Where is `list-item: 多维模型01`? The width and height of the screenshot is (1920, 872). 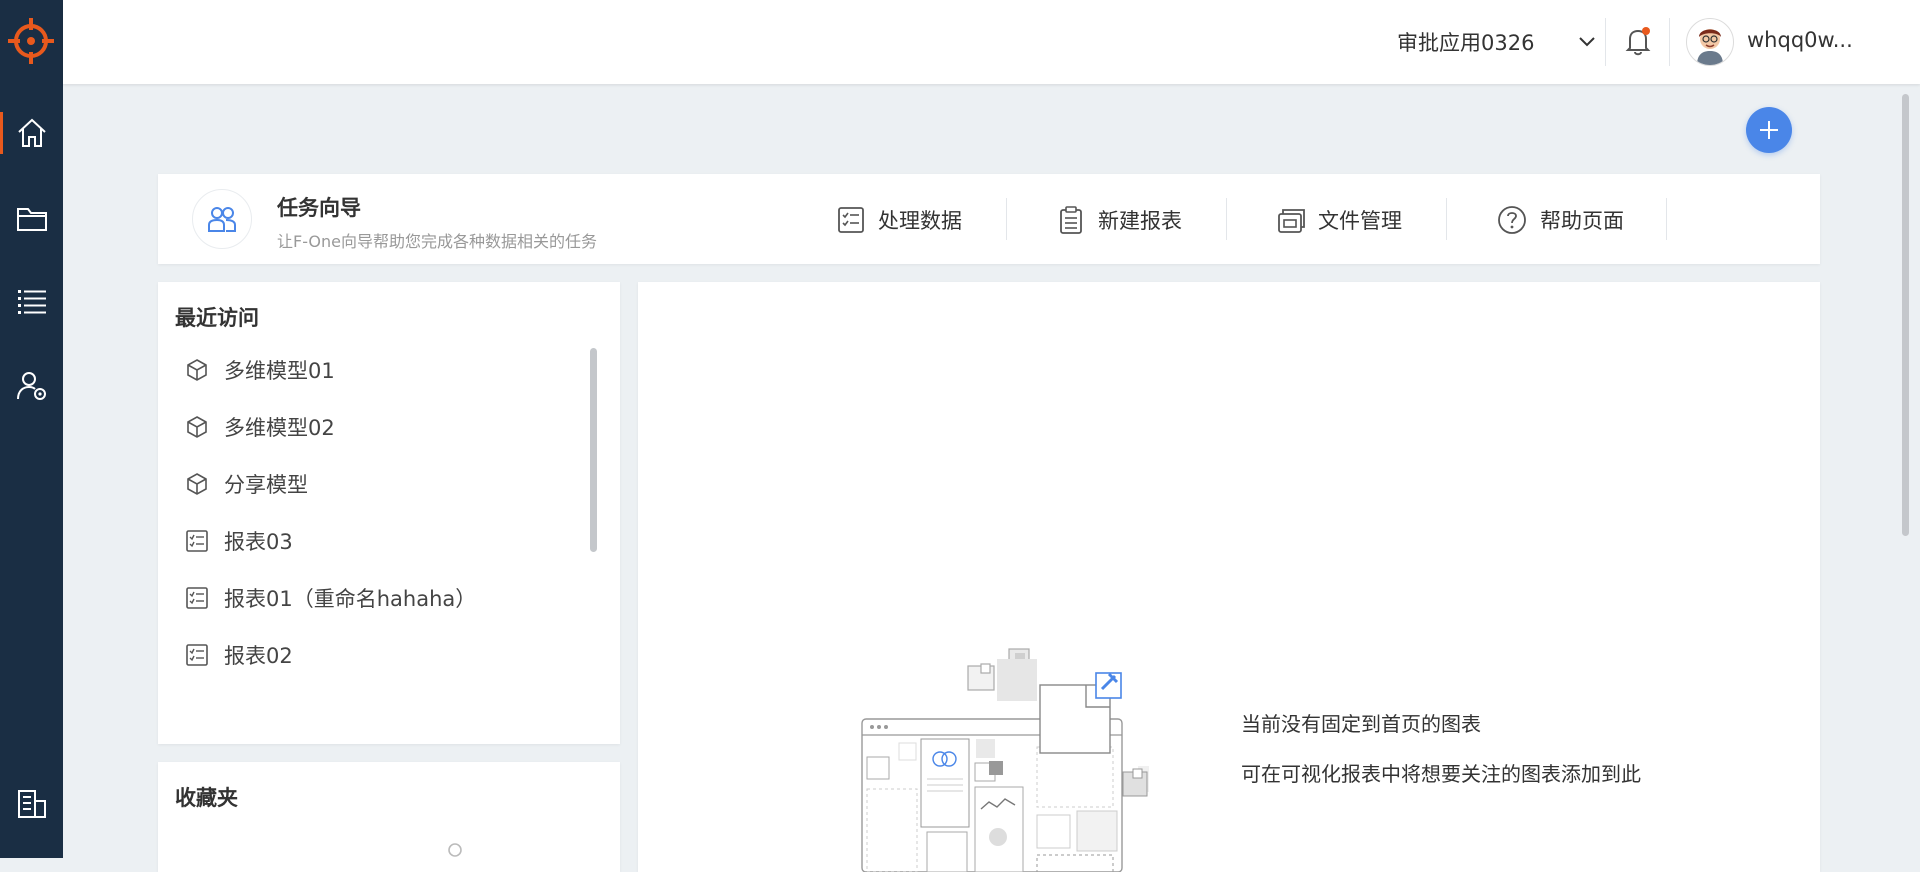 list-item: 多维模型01 is located at coordinates (259, 370).